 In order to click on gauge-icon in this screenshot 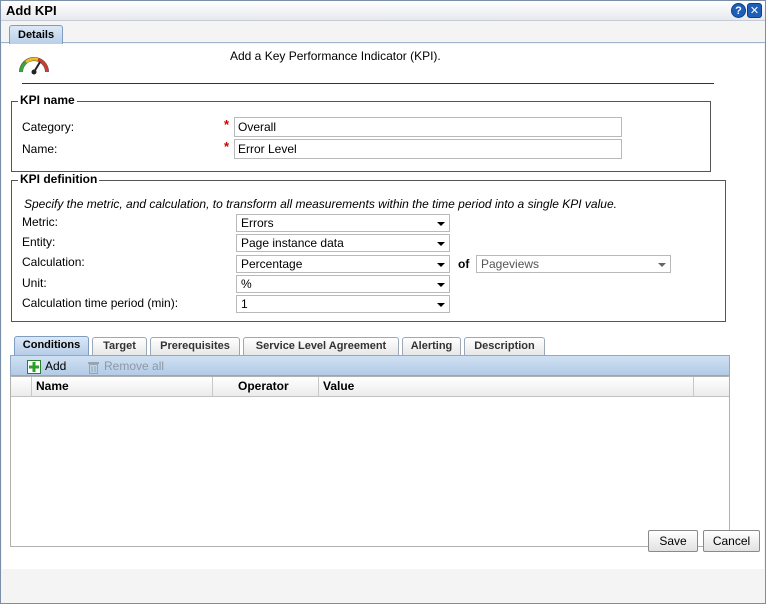, I will do `click(34, 66)`.